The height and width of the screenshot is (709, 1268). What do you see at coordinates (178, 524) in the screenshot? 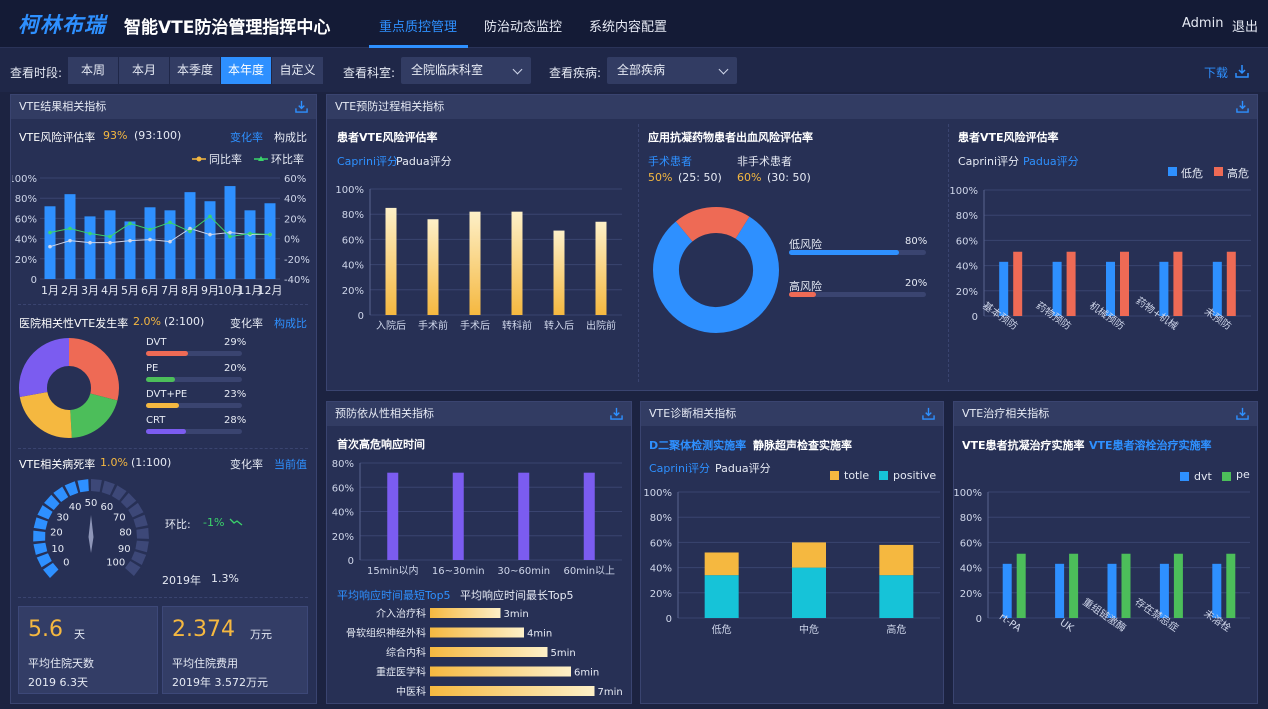
I see `huanbi-label: 环比:` at bounding box center [178, 524].